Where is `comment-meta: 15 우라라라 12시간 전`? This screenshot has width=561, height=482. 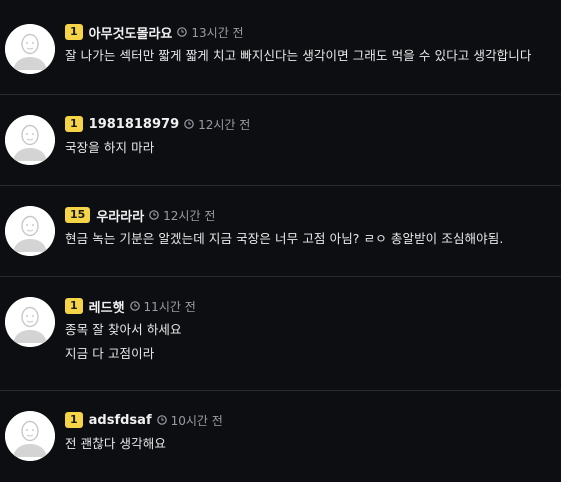 comment-meta: 15 우라라라 12시간 전 is located at coordinates (140, 215).